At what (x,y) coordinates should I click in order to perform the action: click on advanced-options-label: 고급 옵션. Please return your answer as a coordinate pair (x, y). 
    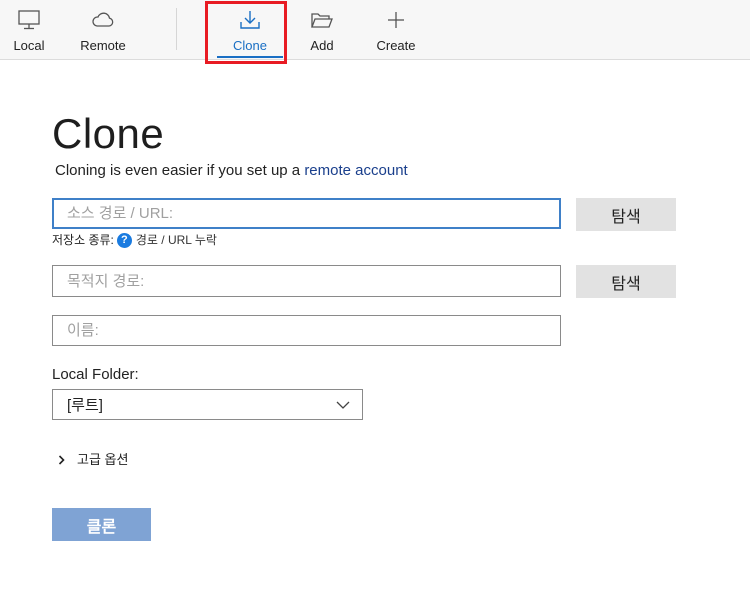
    Looking at the image, I should click on (103, 459).